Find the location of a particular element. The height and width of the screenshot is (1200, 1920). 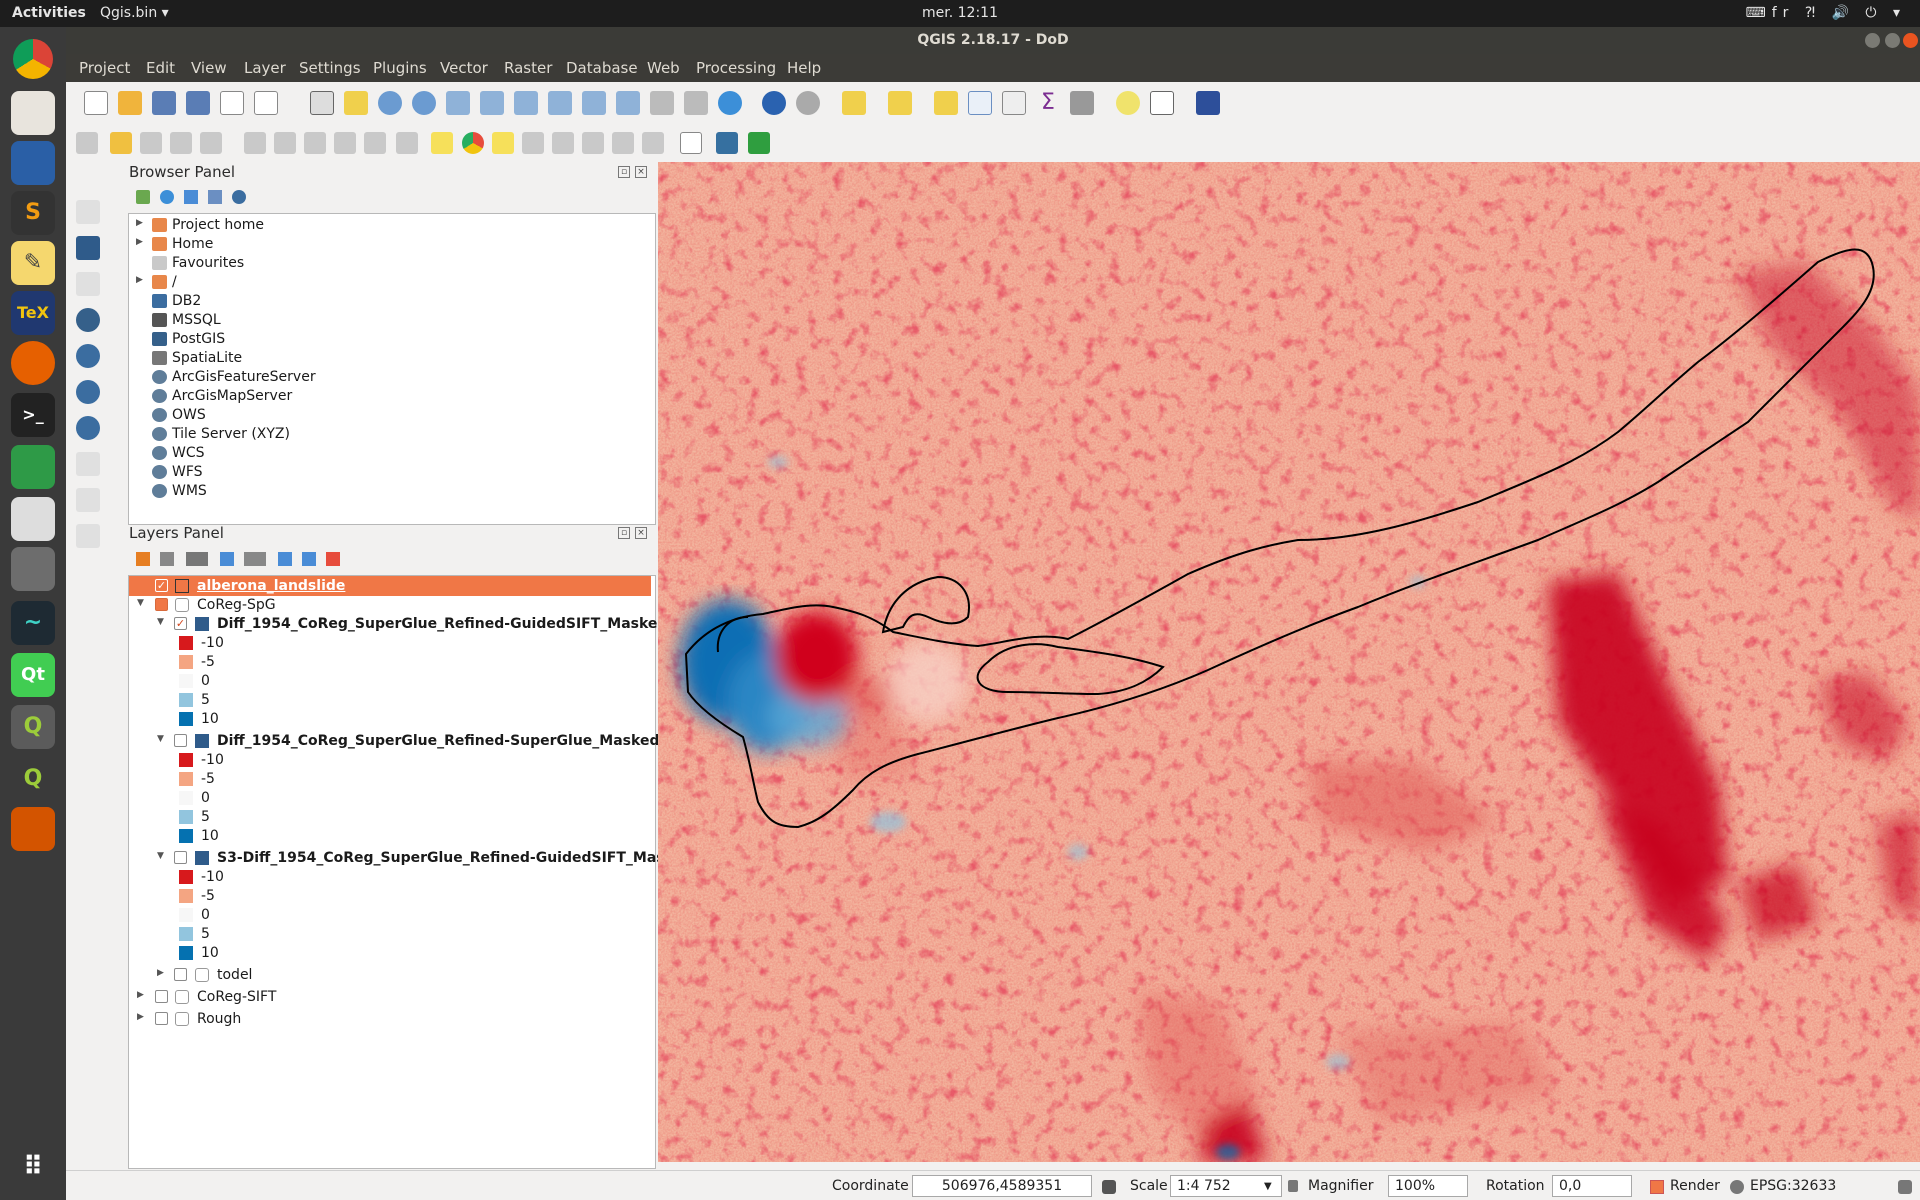

menu-database: Database is located at coordinates (602, 68).